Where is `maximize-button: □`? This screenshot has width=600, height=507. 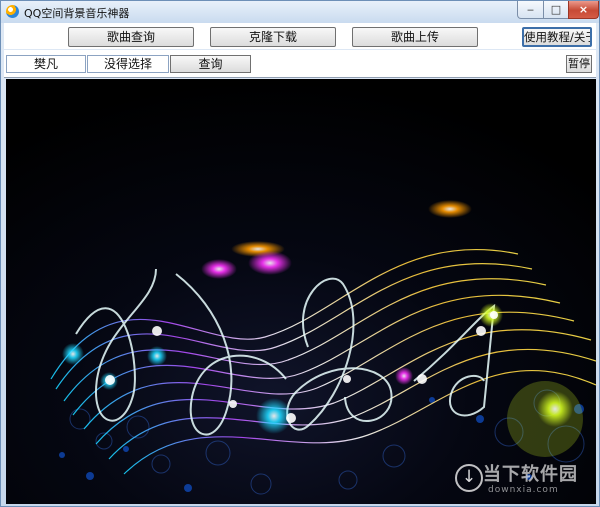 maximize-button: □ is located at coordinates (556, 10).